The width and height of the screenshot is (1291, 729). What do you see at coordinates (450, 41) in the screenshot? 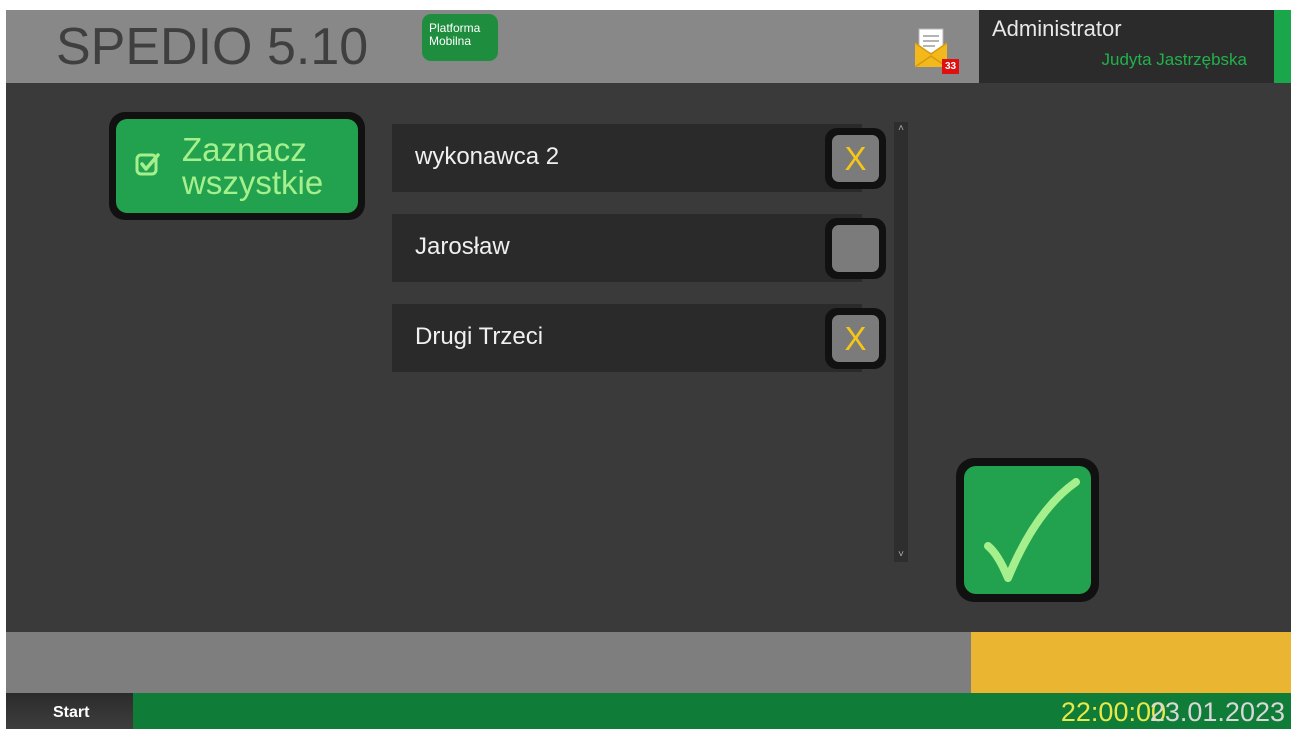
I see `platform-badge-line-2: Mobilna` at bounding box center [450, 41].